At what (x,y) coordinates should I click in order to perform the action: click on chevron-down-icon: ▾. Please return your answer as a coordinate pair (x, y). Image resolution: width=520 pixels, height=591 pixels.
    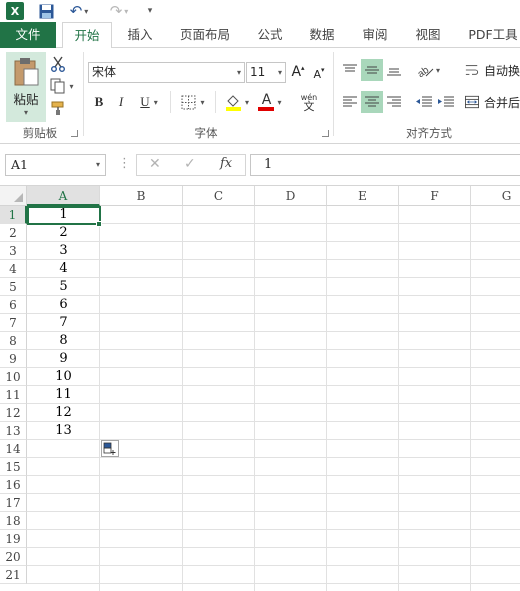
    Looking at the image, I should click on (238, 72).